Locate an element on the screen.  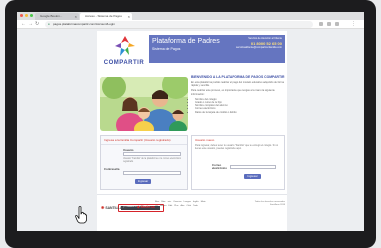
moderna-logo: ◆ Moderna is located at coordinates (146, 207).